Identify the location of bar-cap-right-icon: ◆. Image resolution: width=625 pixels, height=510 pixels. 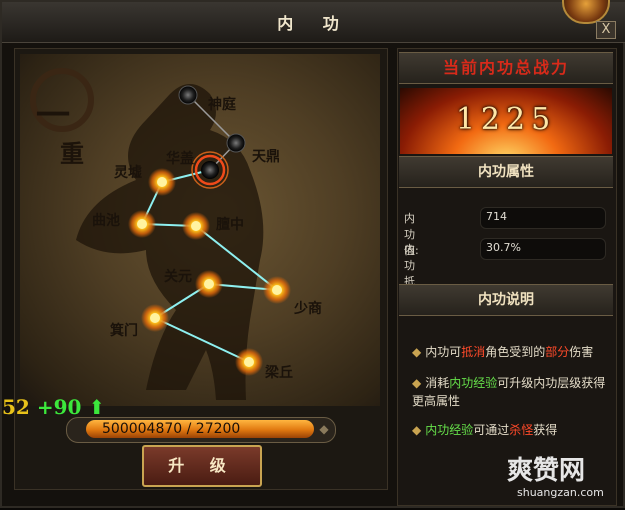
(324, 429).